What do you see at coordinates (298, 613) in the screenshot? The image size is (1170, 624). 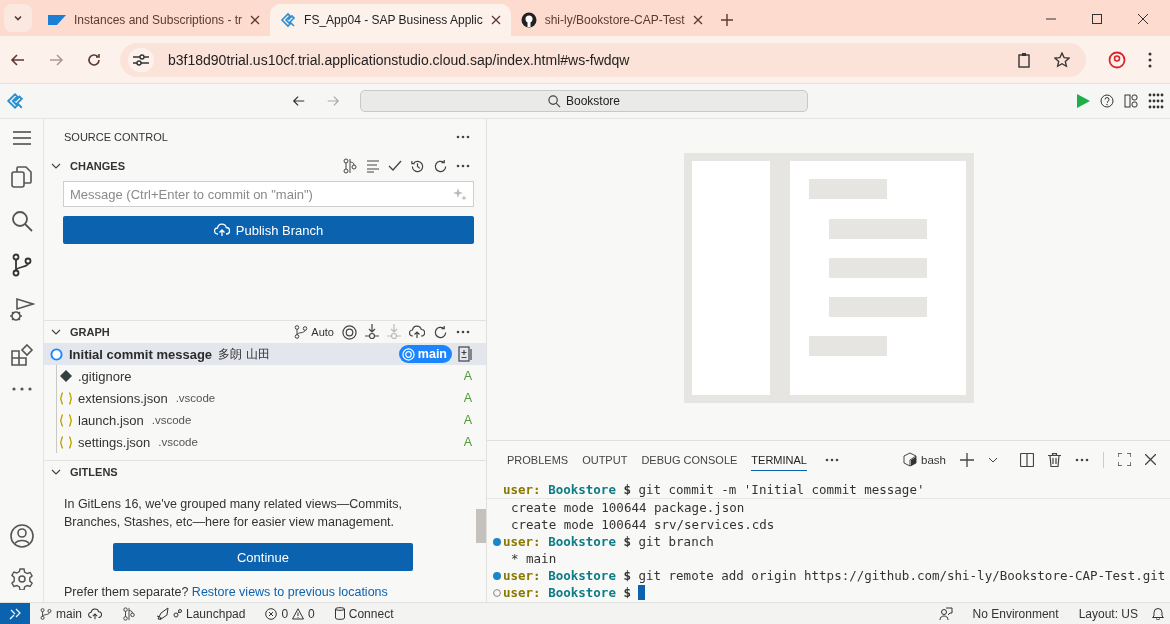 I see `warning-icon` at bounding box center [298, 613].